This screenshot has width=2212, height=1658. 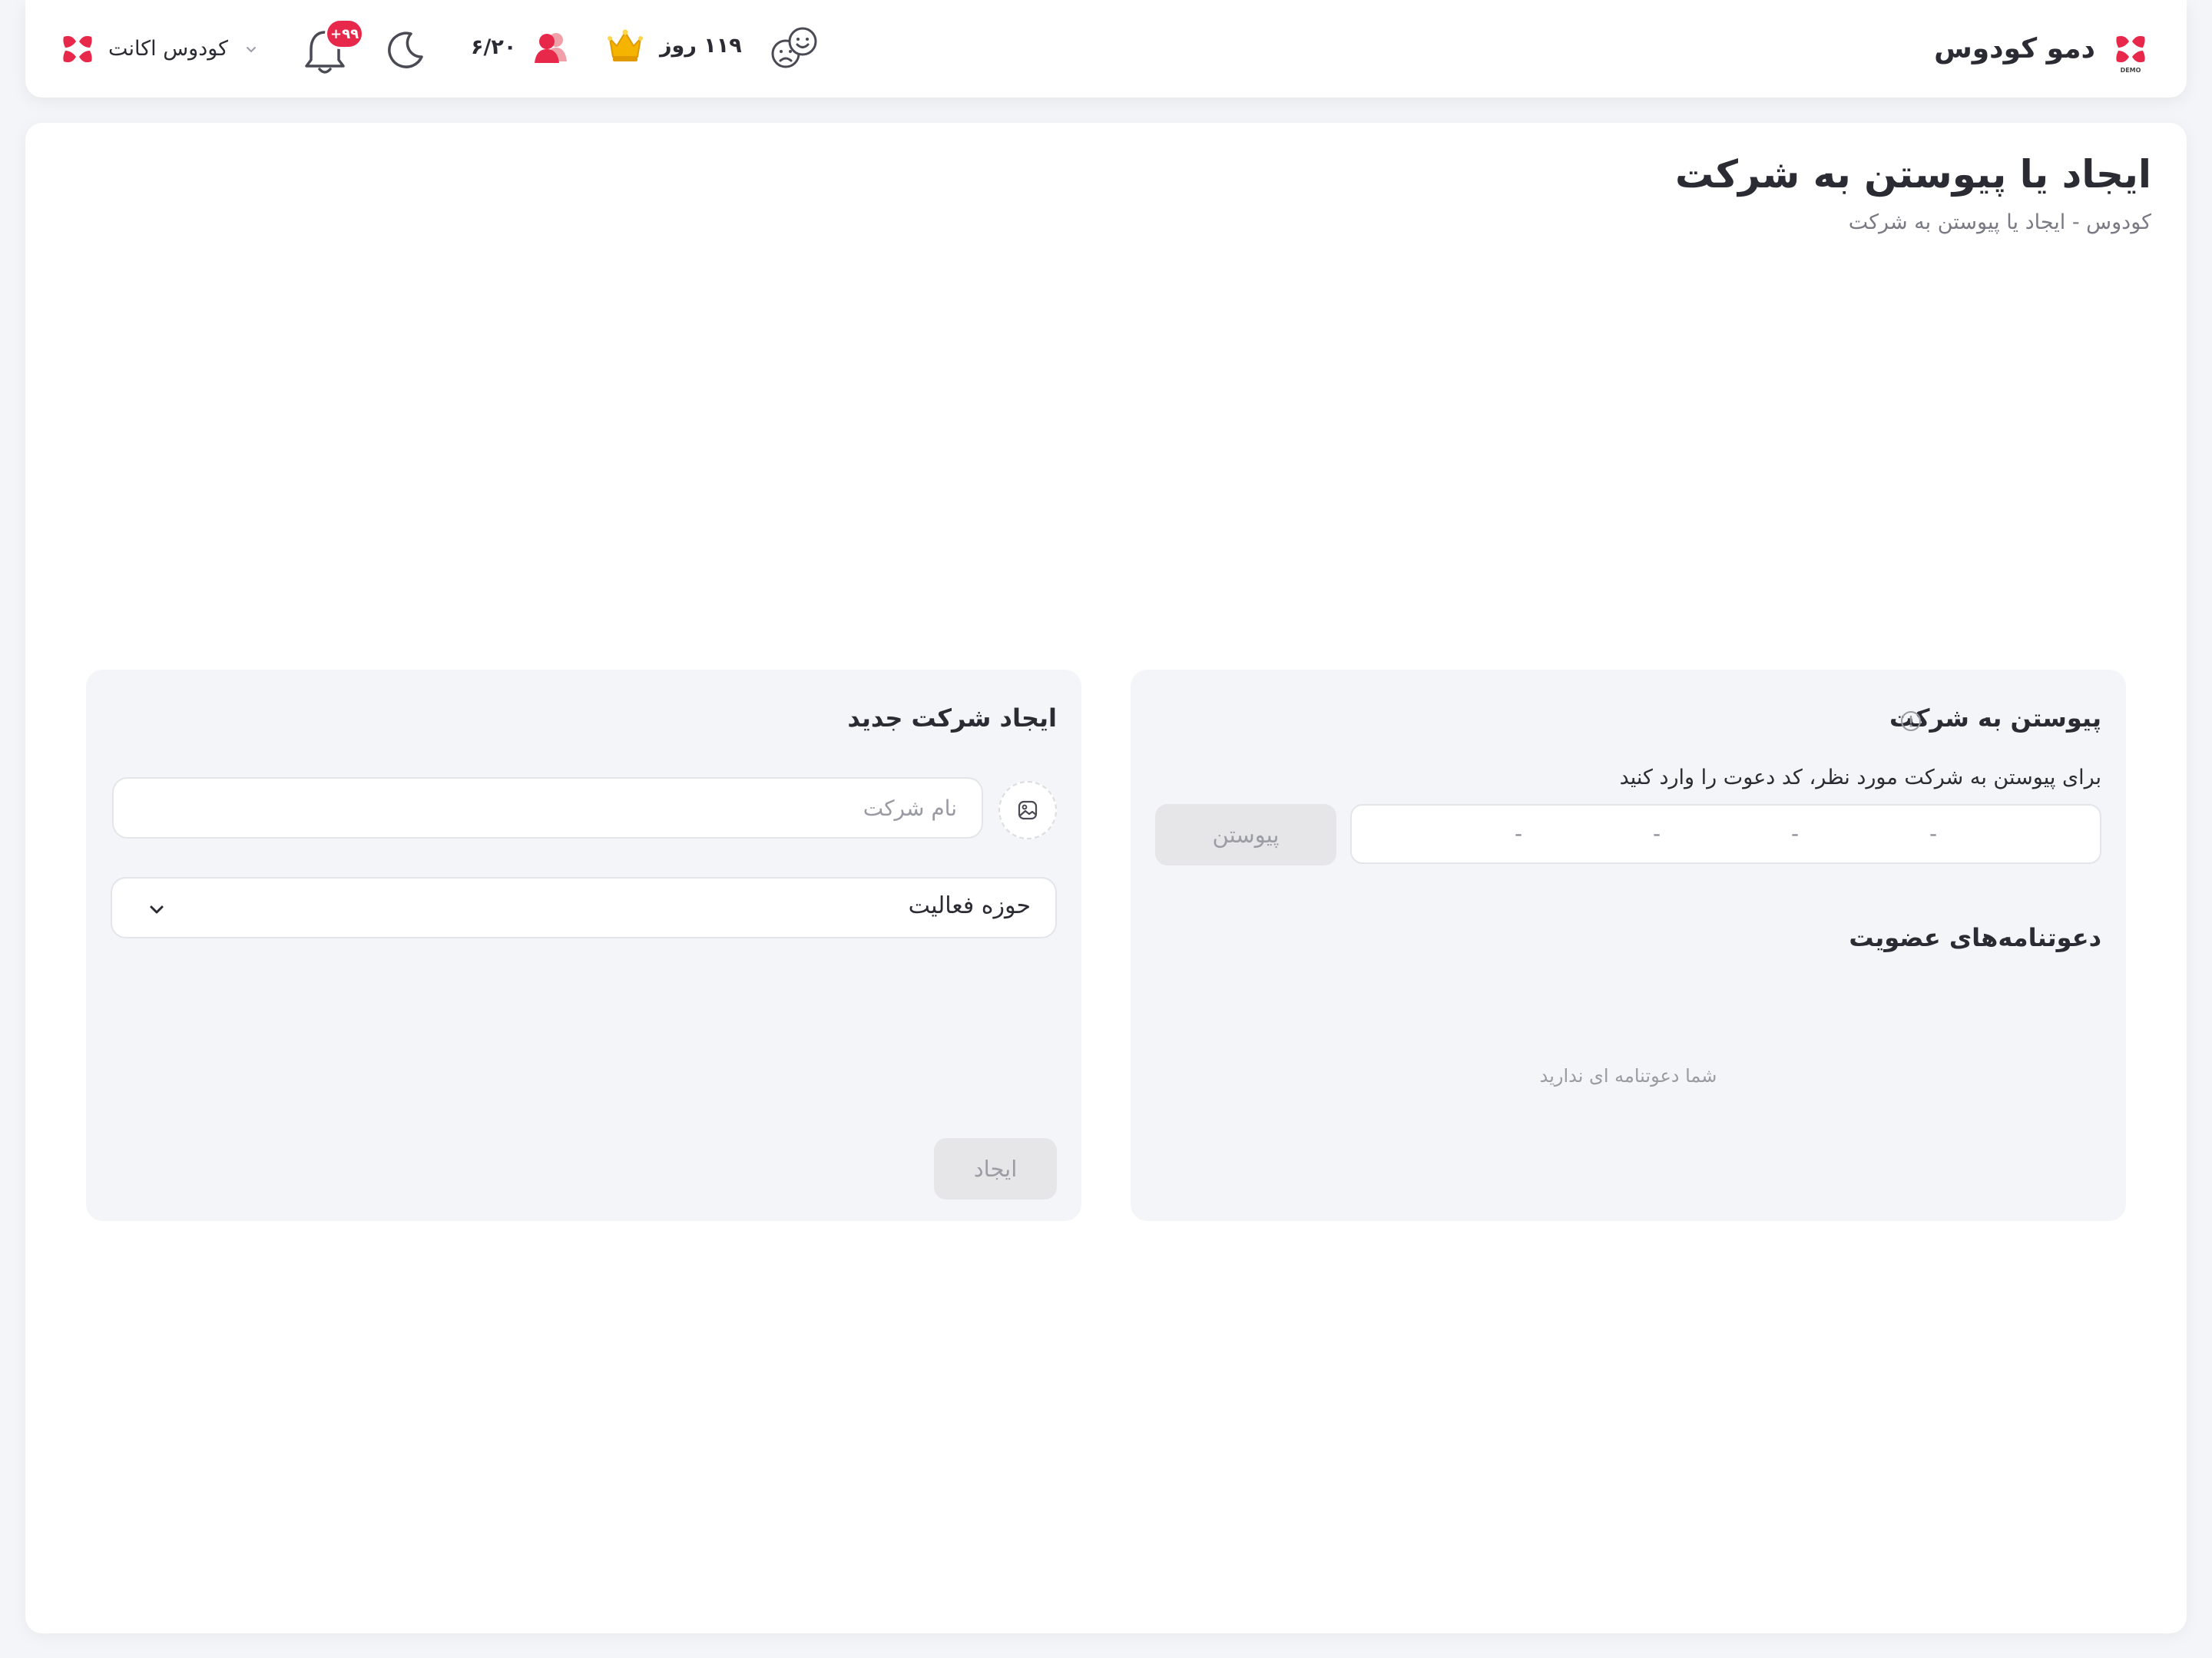 I want to click on empty-invites-message: شما دعوتنامه ای ندارید, so click(x=1628, y=1076).